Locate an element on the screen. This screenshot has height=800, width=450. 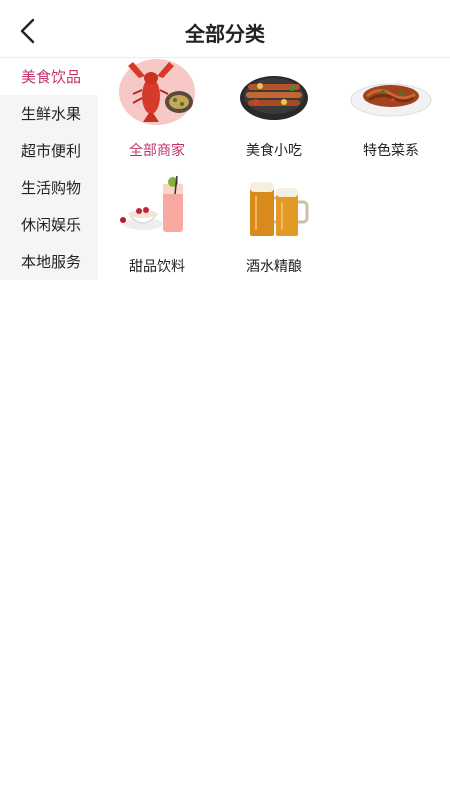
category-item-snacks: 美食小吃 is located at coordinates (274, 110).